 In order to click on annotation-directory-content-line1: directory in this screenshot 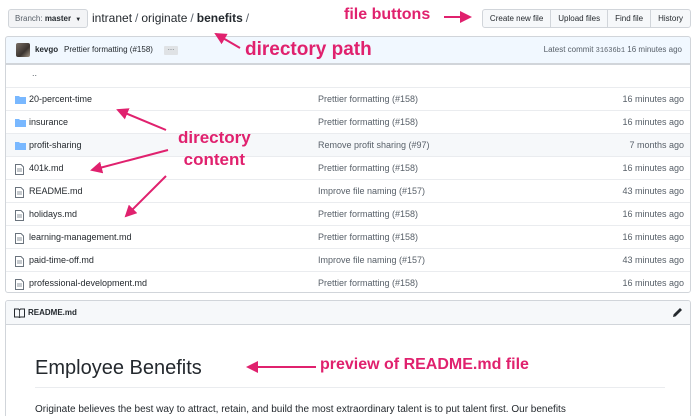, I will do `click(214, 137)`.